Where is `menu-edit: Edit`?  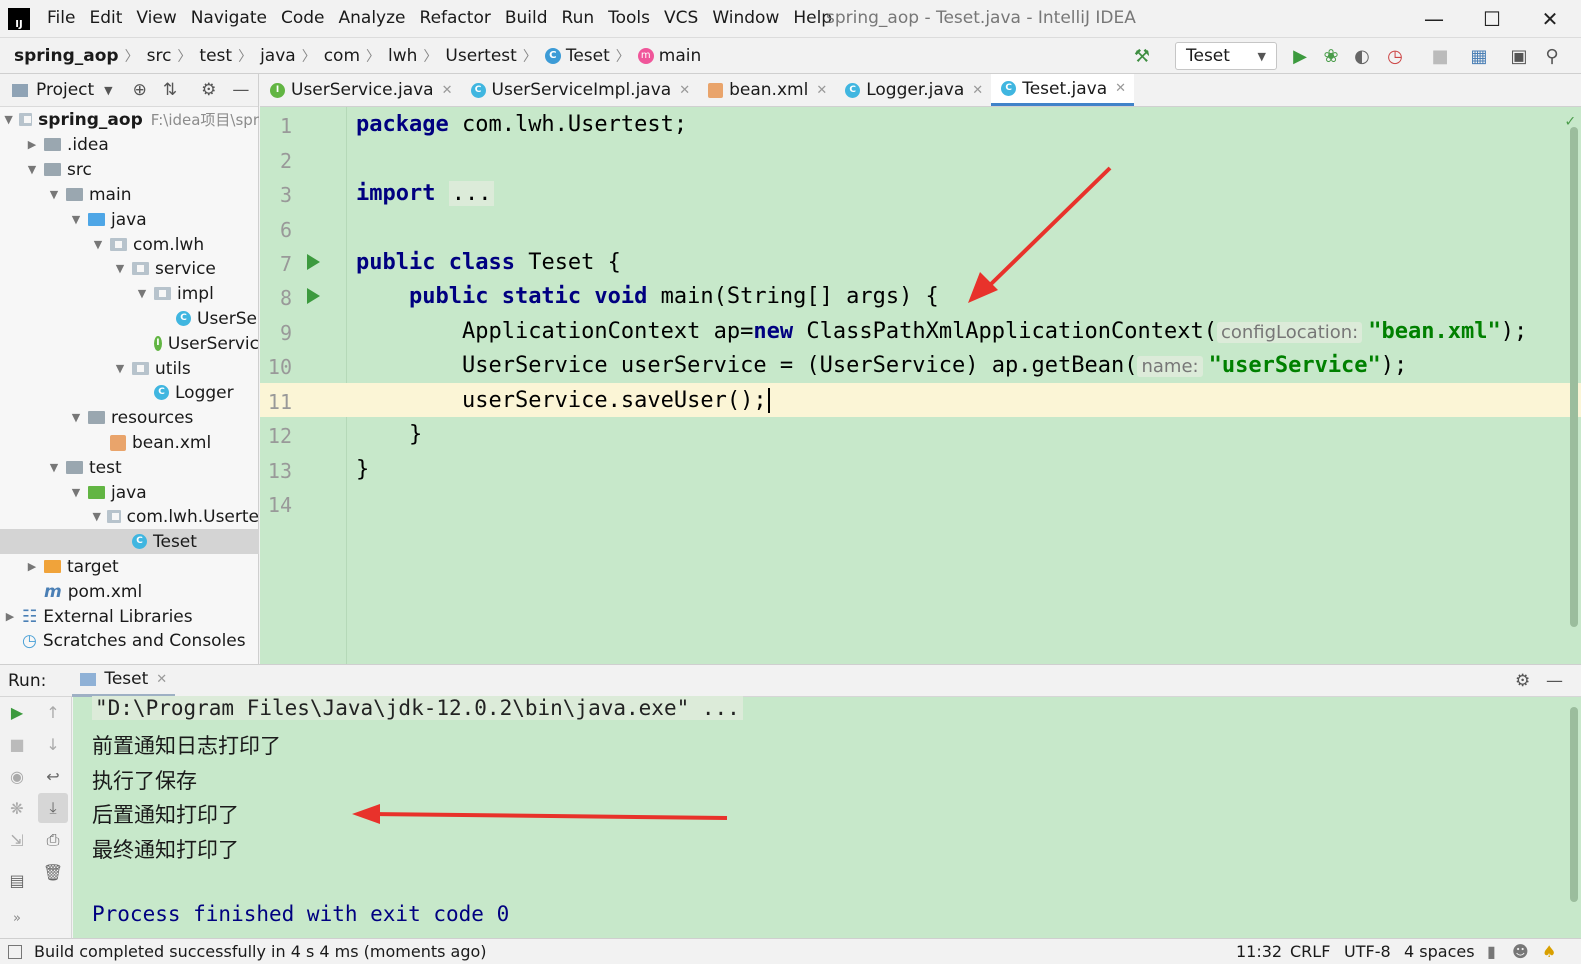
menu-edit: Edit is located at coordinates (105, 18).